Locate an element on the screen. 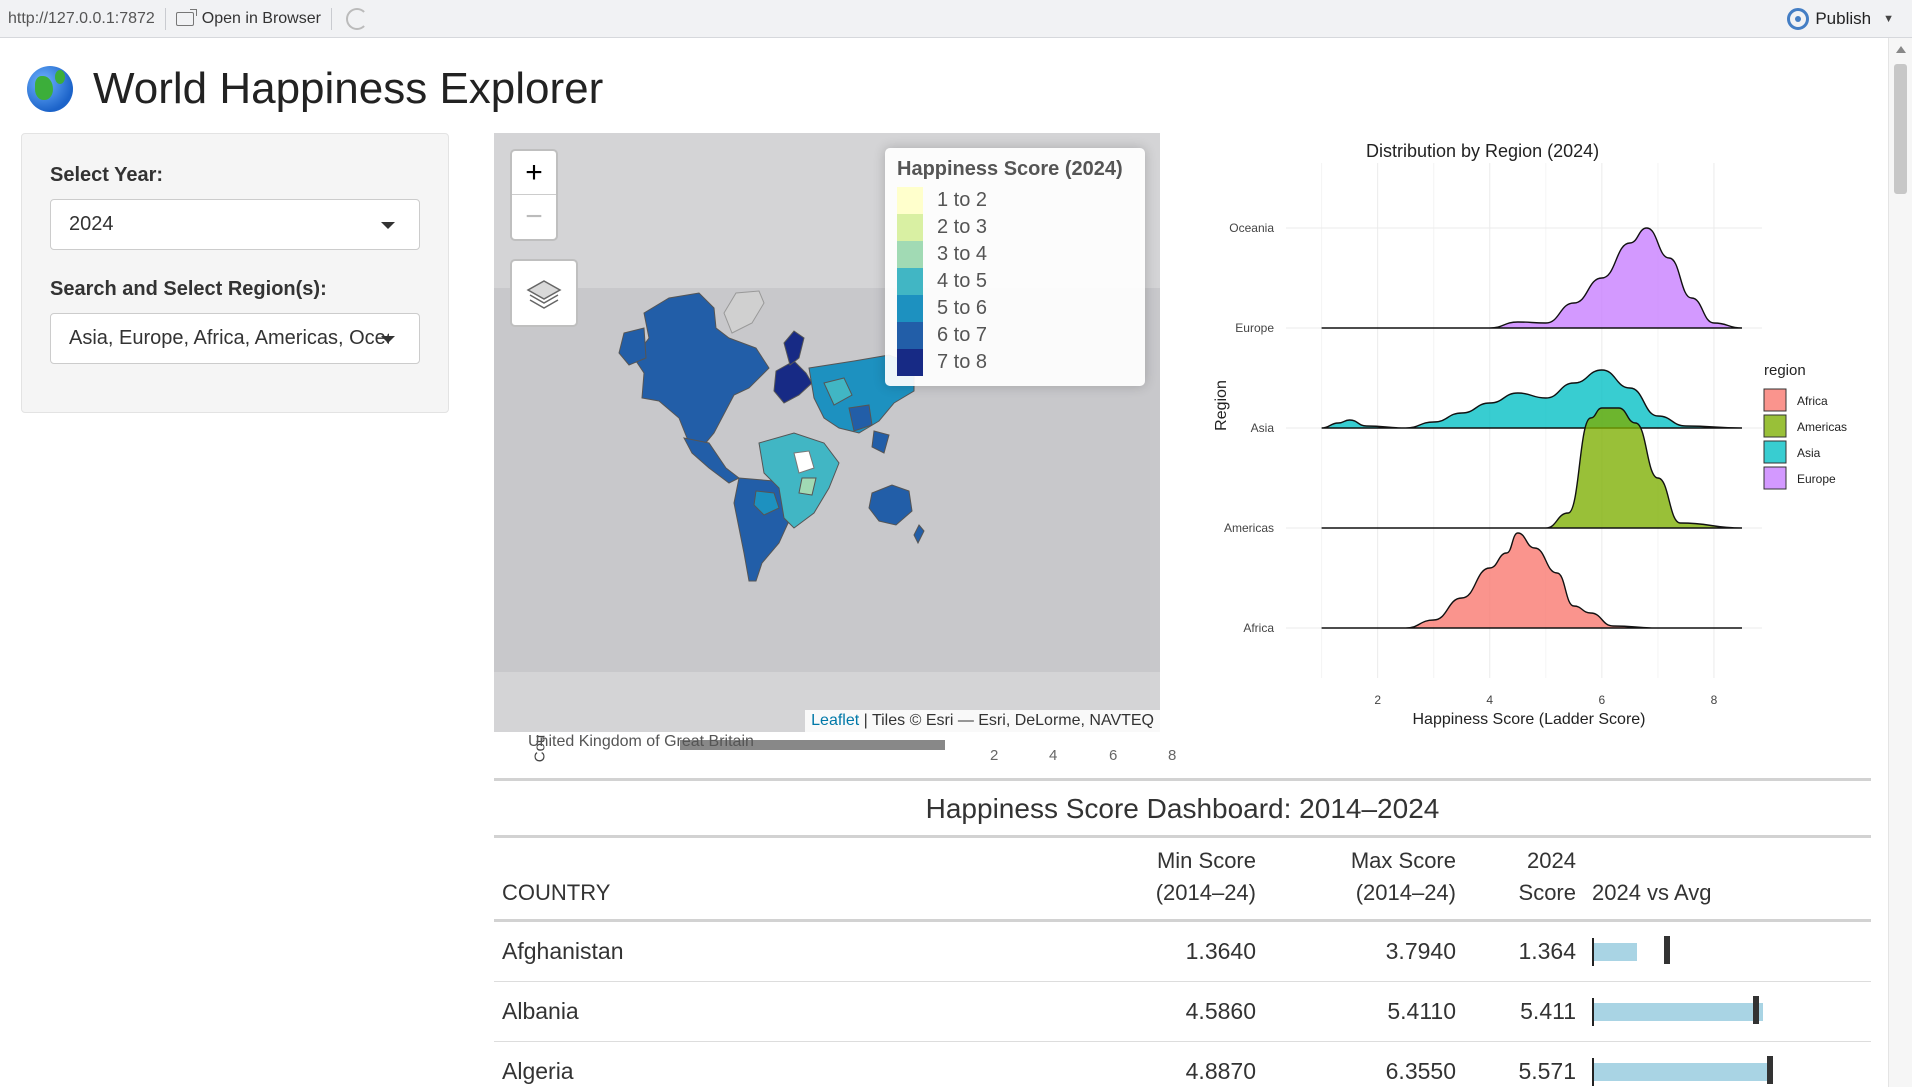  legend-label: 3 to 4 is located at coordinates (962, 254).